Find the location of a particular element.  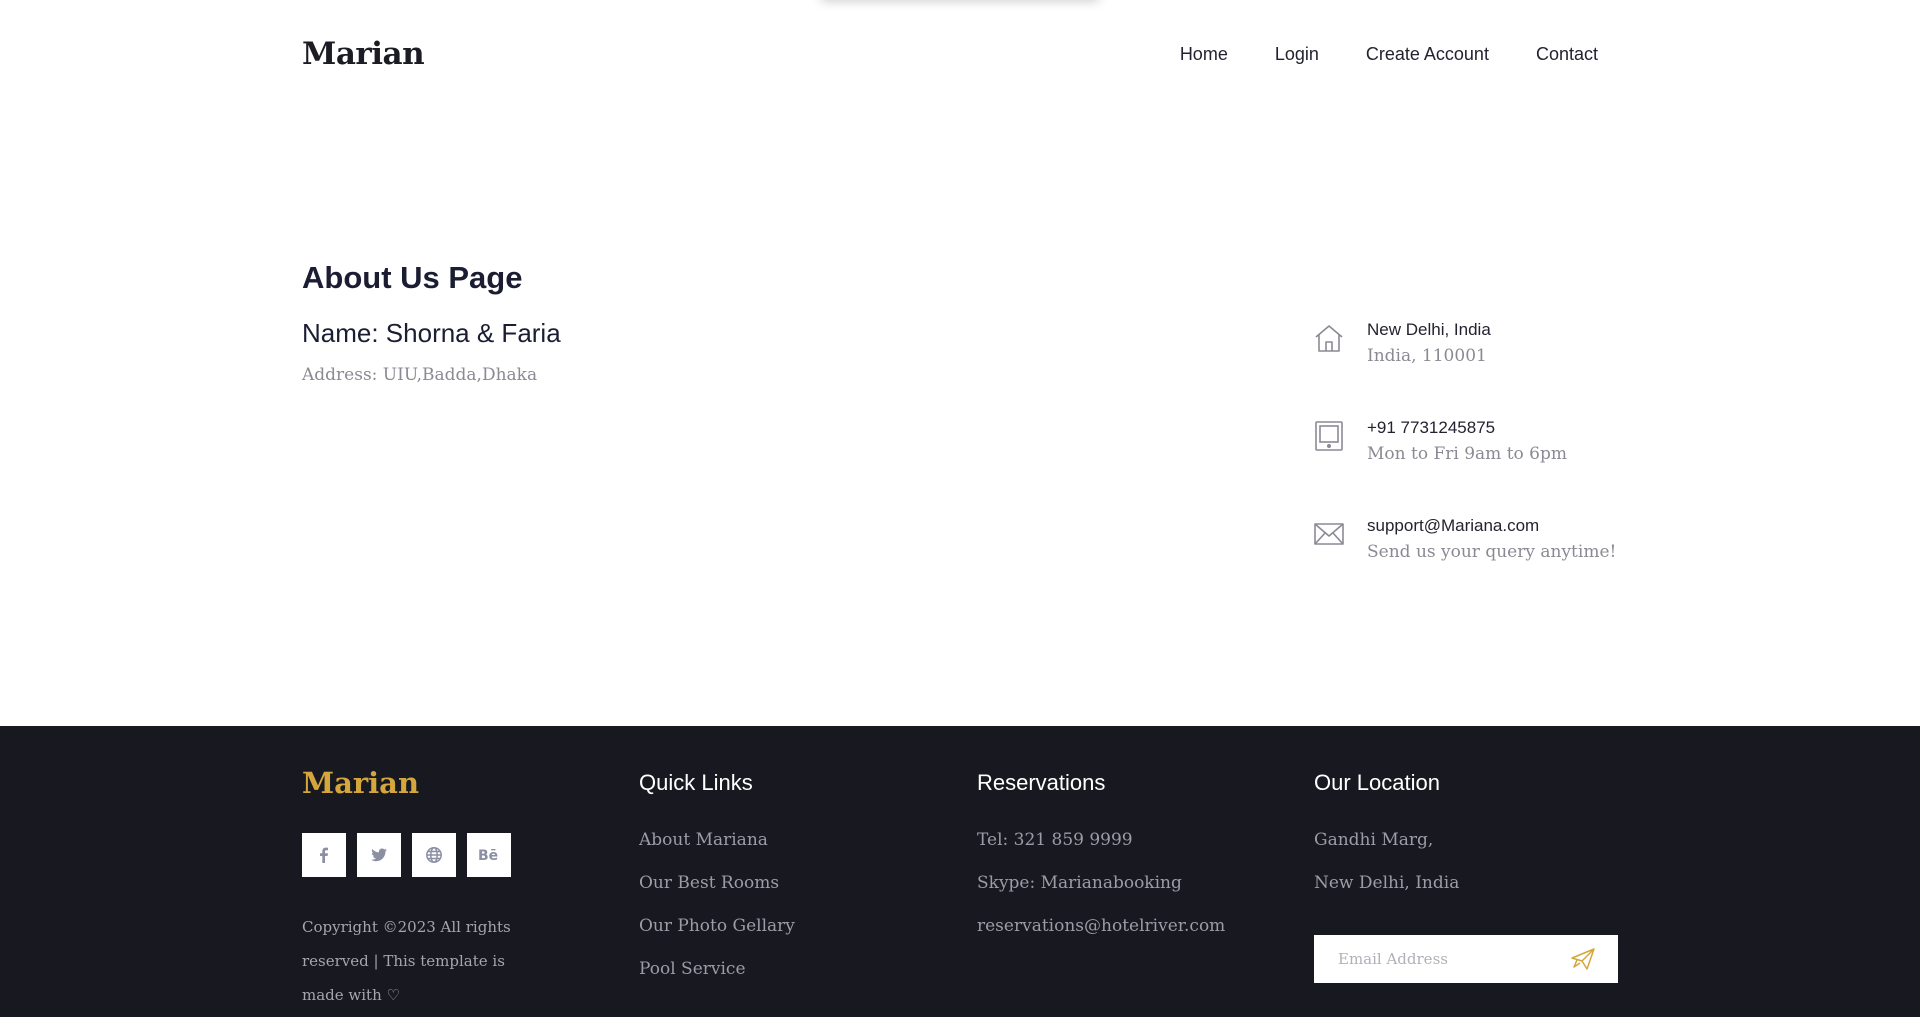

location-street: Gandhi Marg, is located at coordinates (1374, 840).